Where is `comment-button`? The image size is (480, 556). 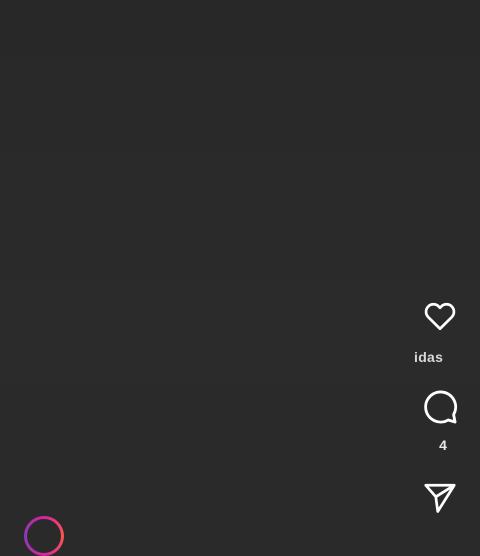
comment-button is located at coordinates (440, 407).